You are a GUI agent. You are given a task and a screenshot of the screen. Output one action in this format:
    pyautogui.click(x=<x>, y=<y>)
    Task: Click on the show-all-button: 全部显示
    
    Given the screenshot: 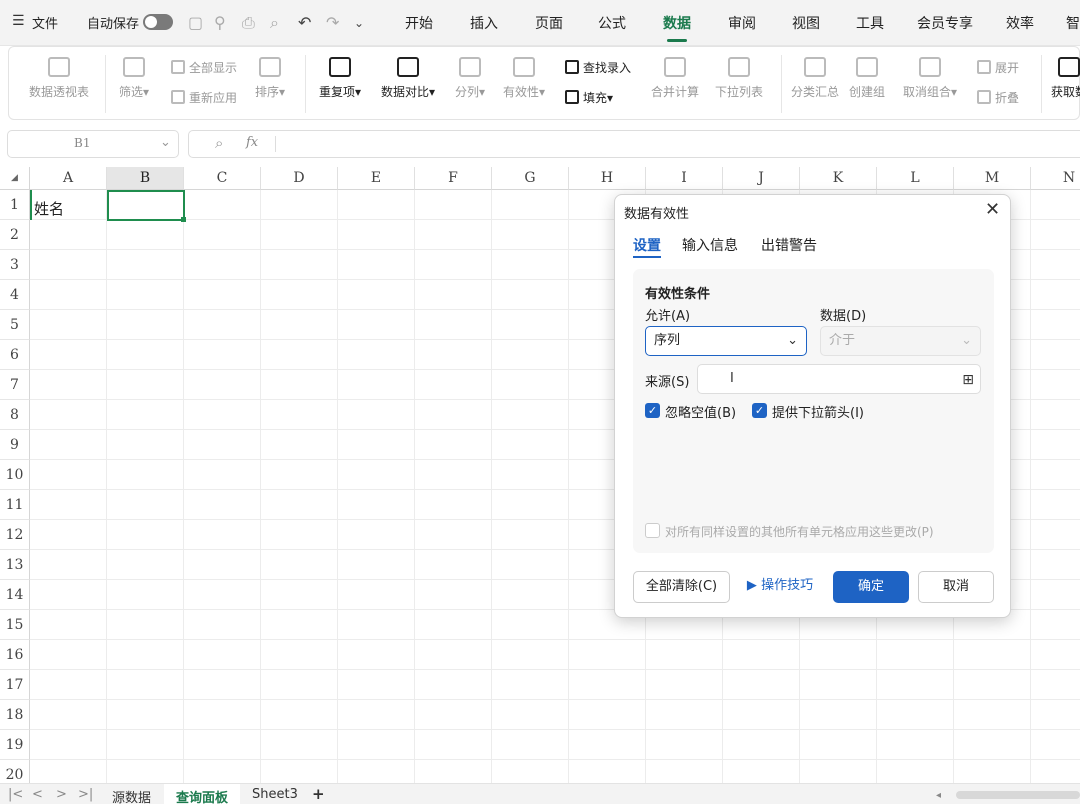 What is the action you would take?
    pyautogui.click(x=204, y=67)
    